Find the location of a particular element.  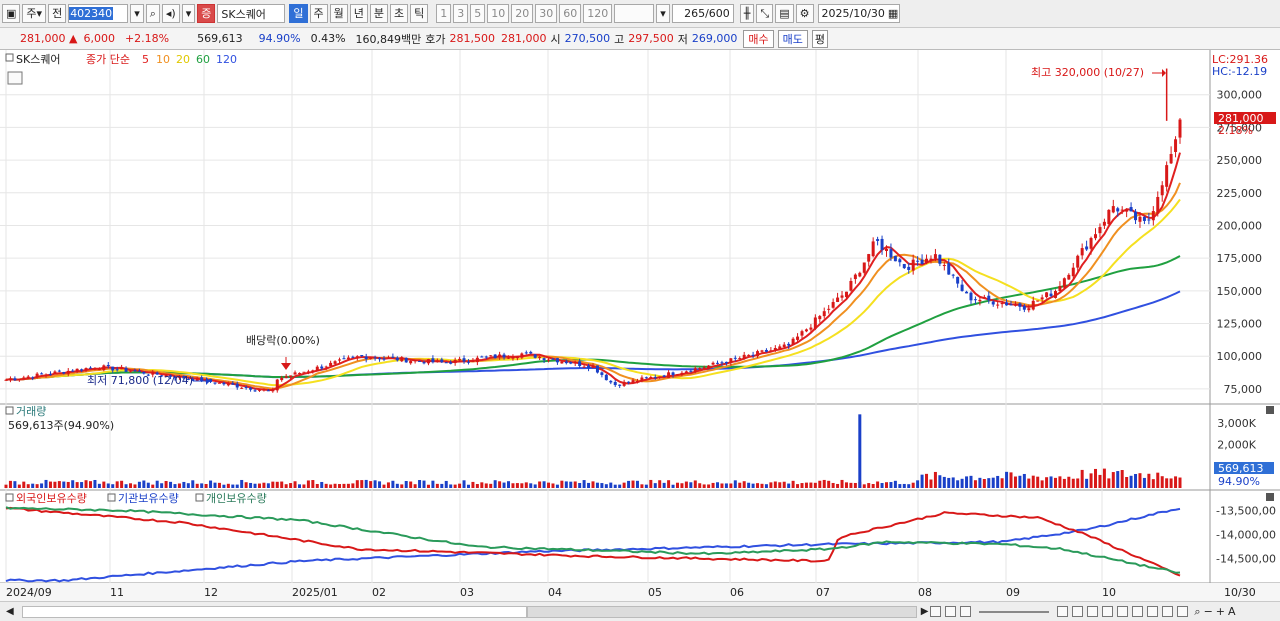

period-year-button: 년 is located at coordinates (358, 13).